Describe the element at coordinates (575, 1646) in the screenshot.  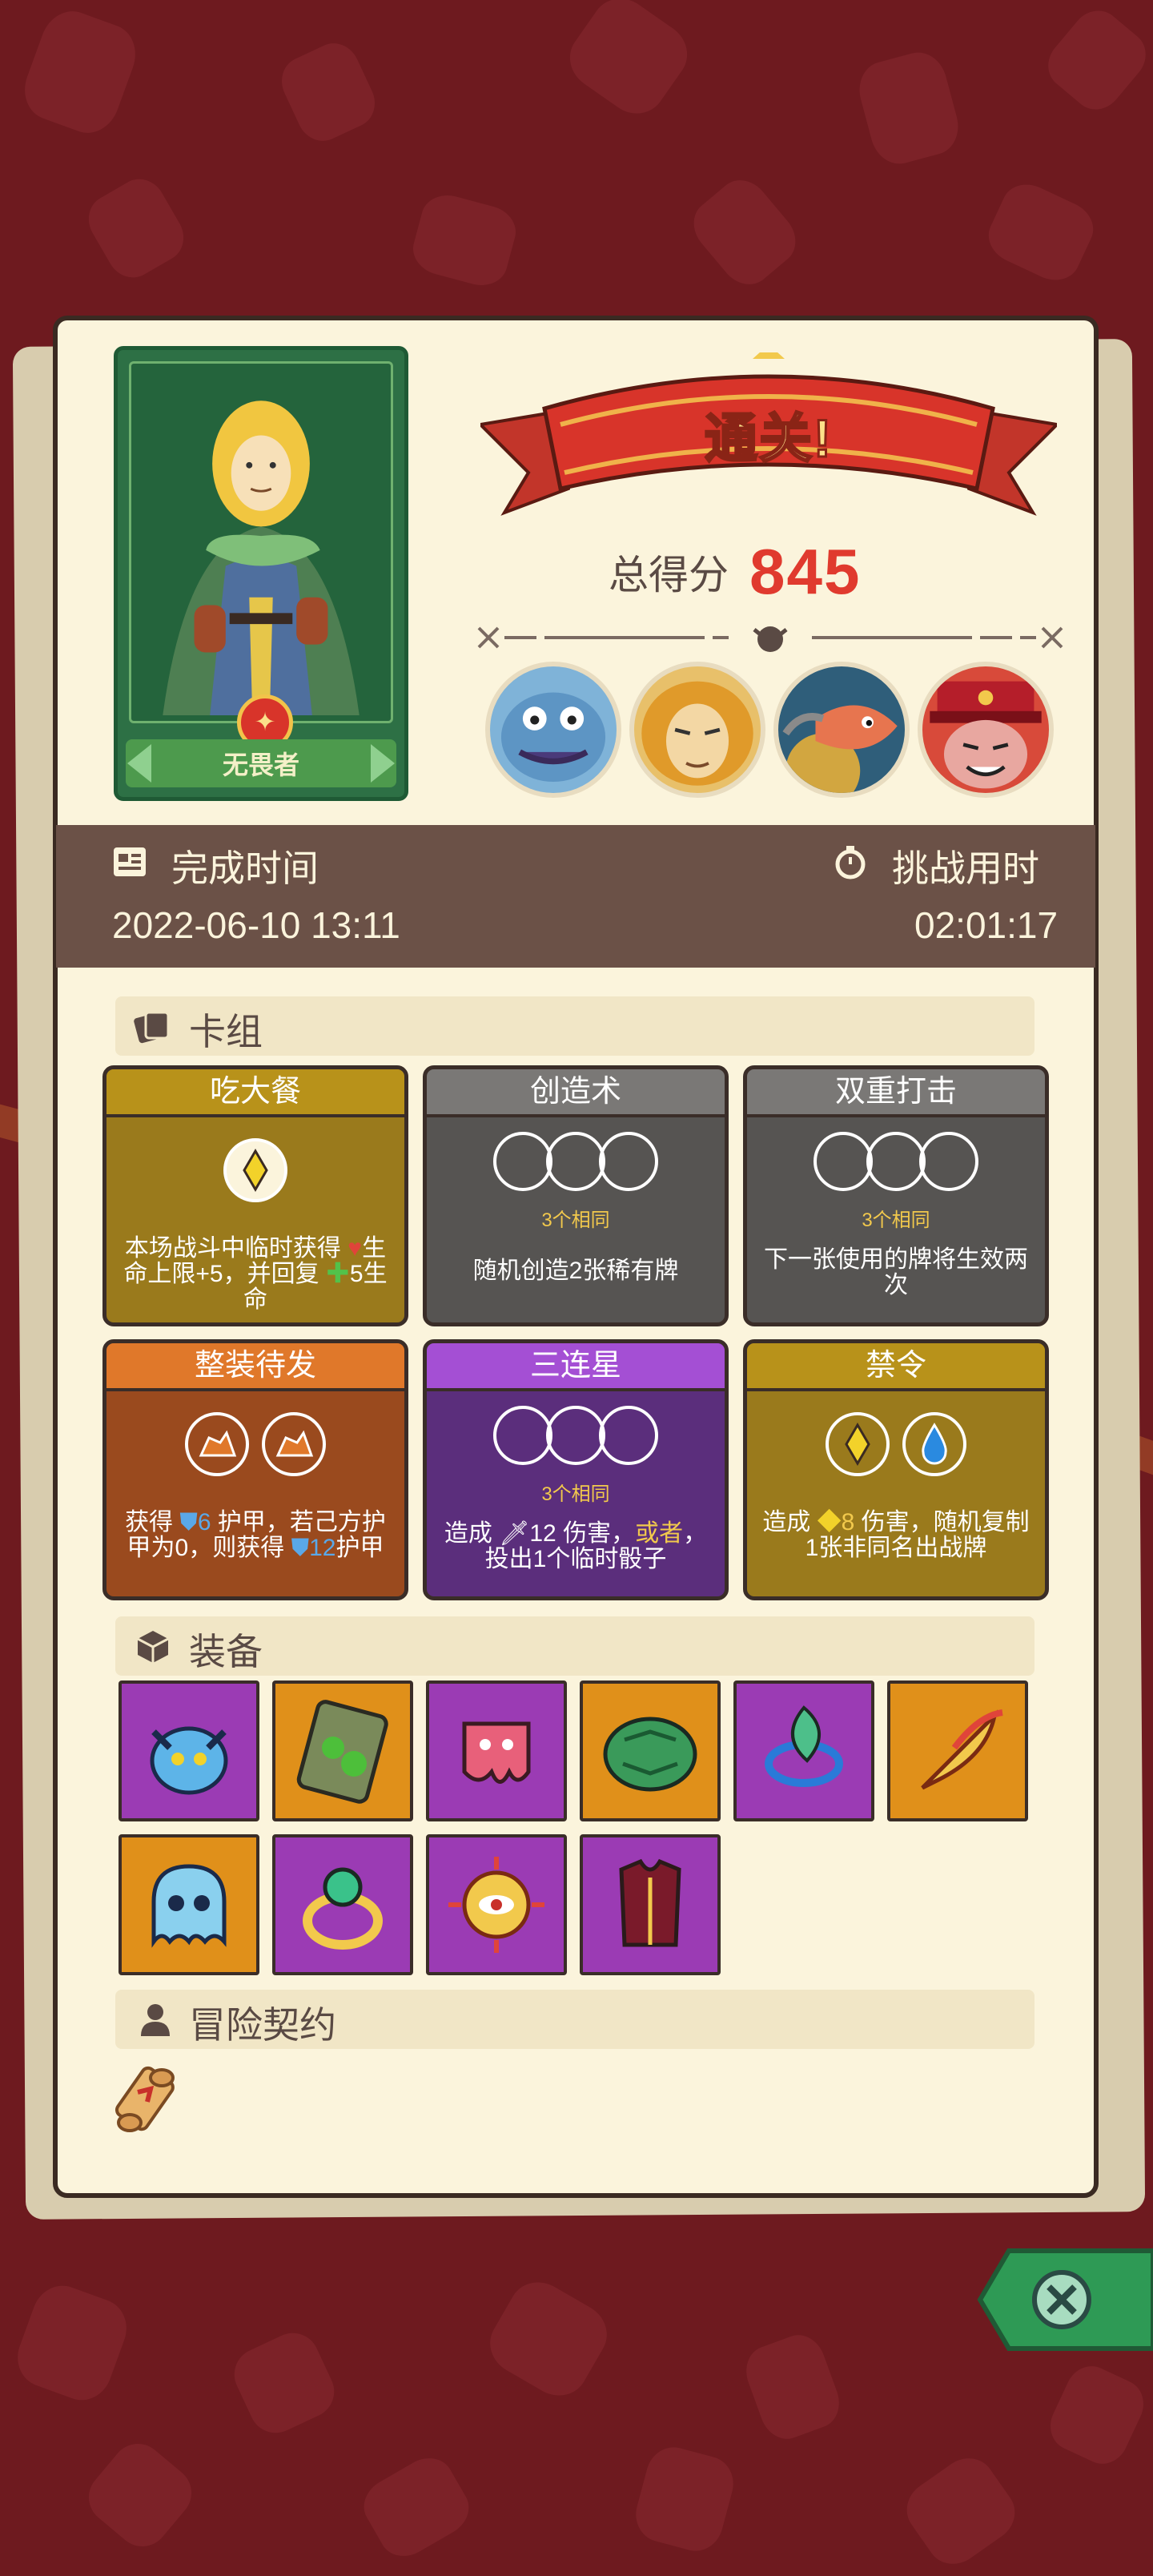
I see `equipment-section-header: 装备` at that location.